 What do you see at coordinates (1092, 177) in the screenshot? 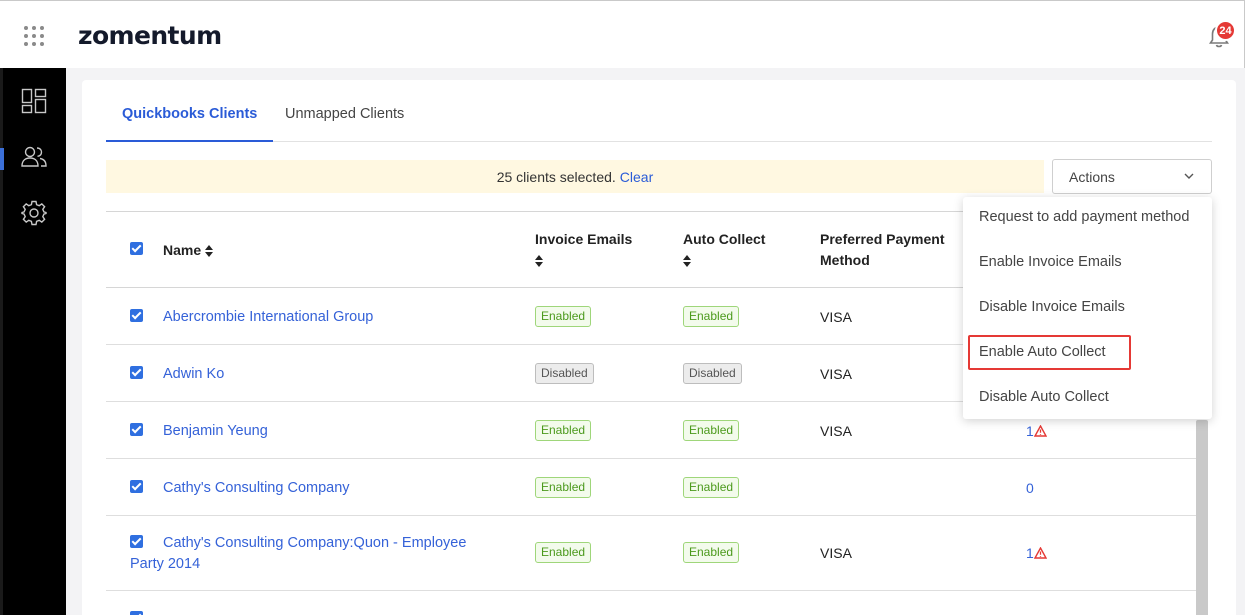
I see `actions-label: Actions` at bounding box center [1092, 177].